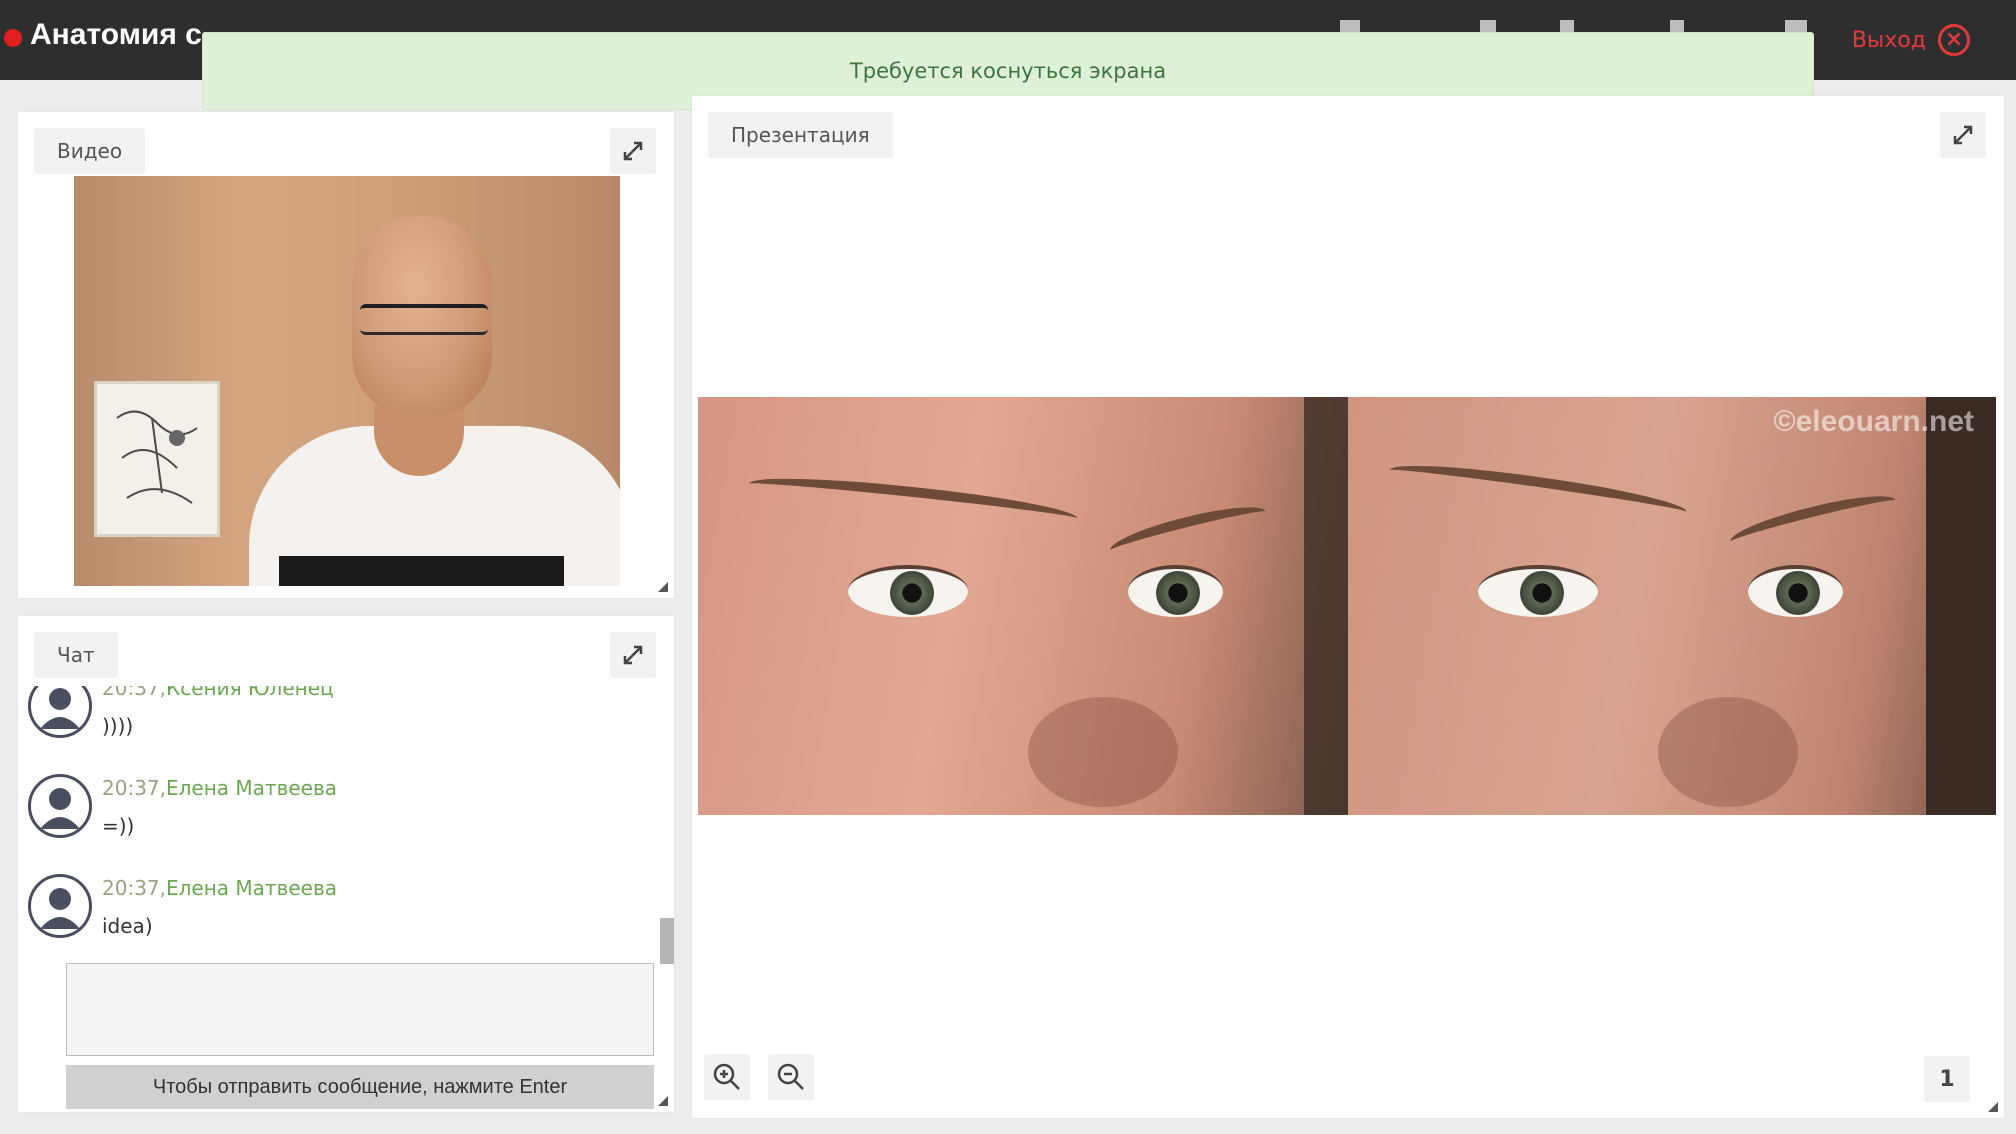  I want to click on exit-label: Выход, so click(1888, 40).